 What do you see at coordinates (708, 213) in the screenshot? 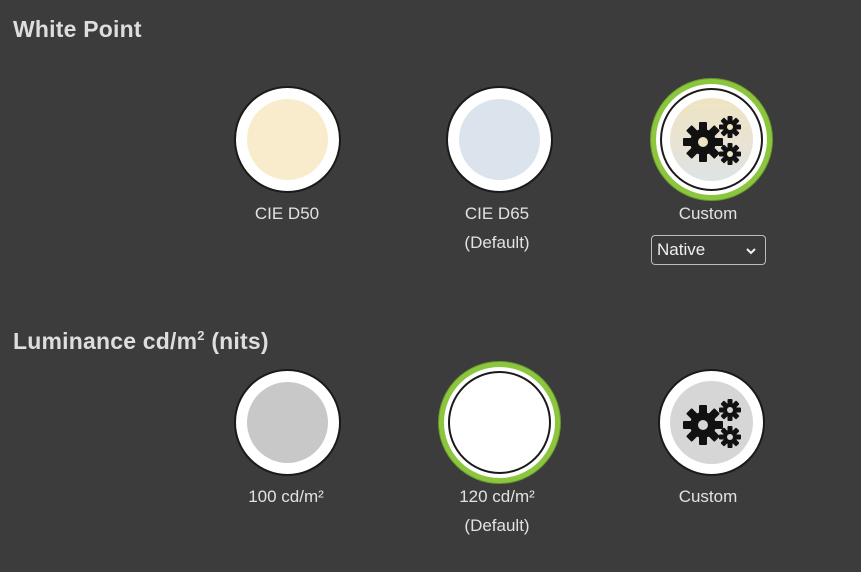
I see `white-point-label-custom: Custom` at bounding box center [708, 213].